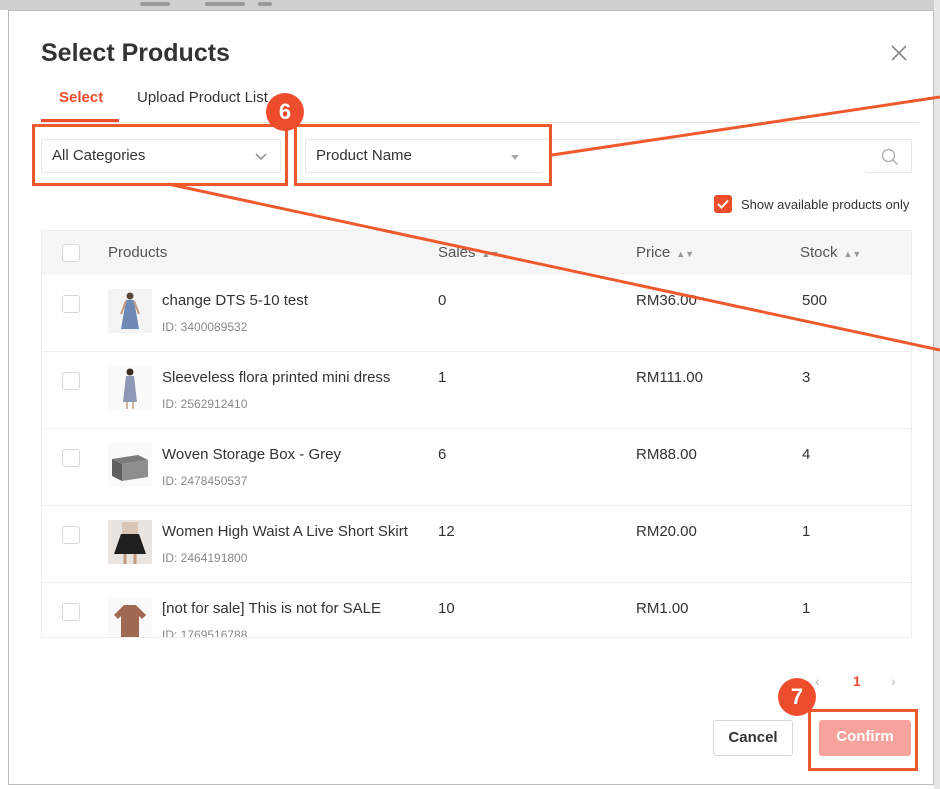 Image resolution: width=940 pixels, height=789 pixels. What do you see at coordinates (130, 465) in the screenshot?
I see `box-icon` at bounding box center [130, 465].